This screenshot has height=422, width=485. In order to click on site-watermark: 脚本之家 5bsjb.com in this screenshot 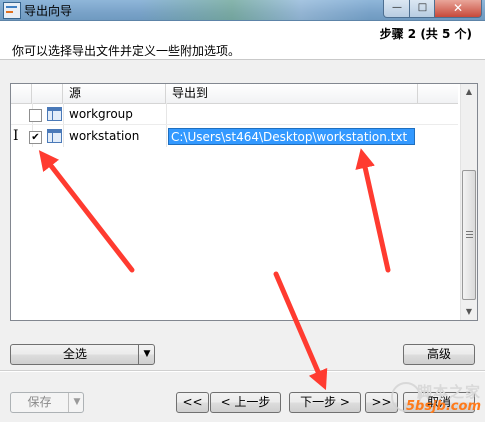, I will do `click(437, 400)`.